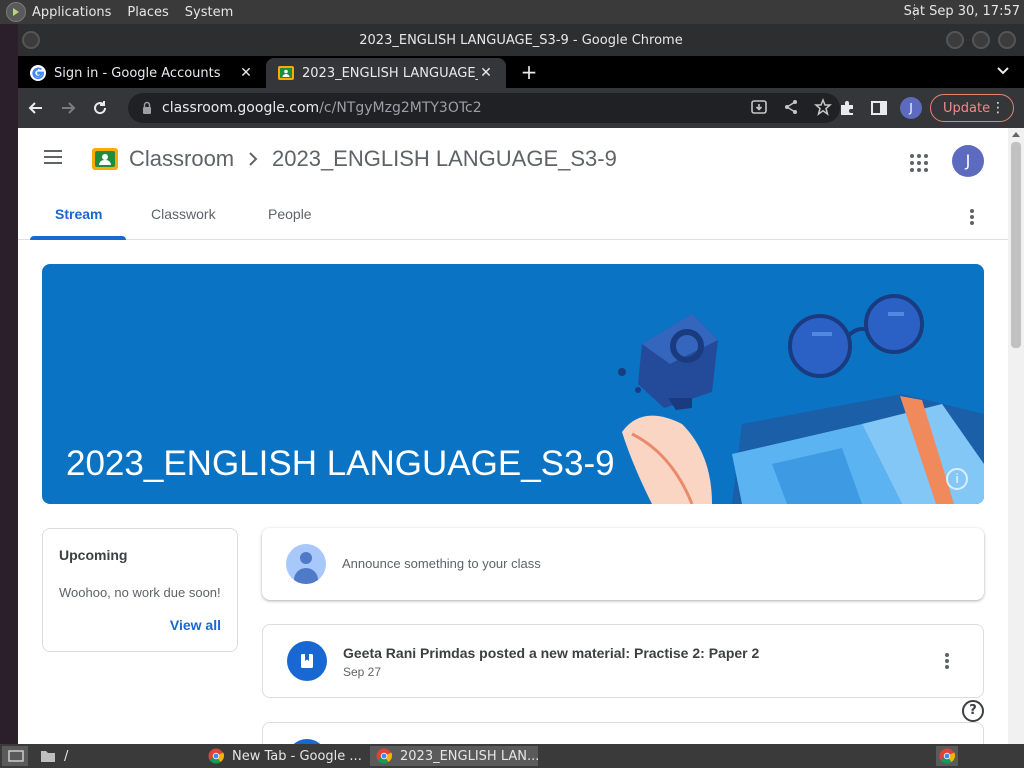 The height and width of the screenshot is (768, 1024). Describe the element at coordinates (9, 384) in the screenshot. I see `desktop-background` at that location.